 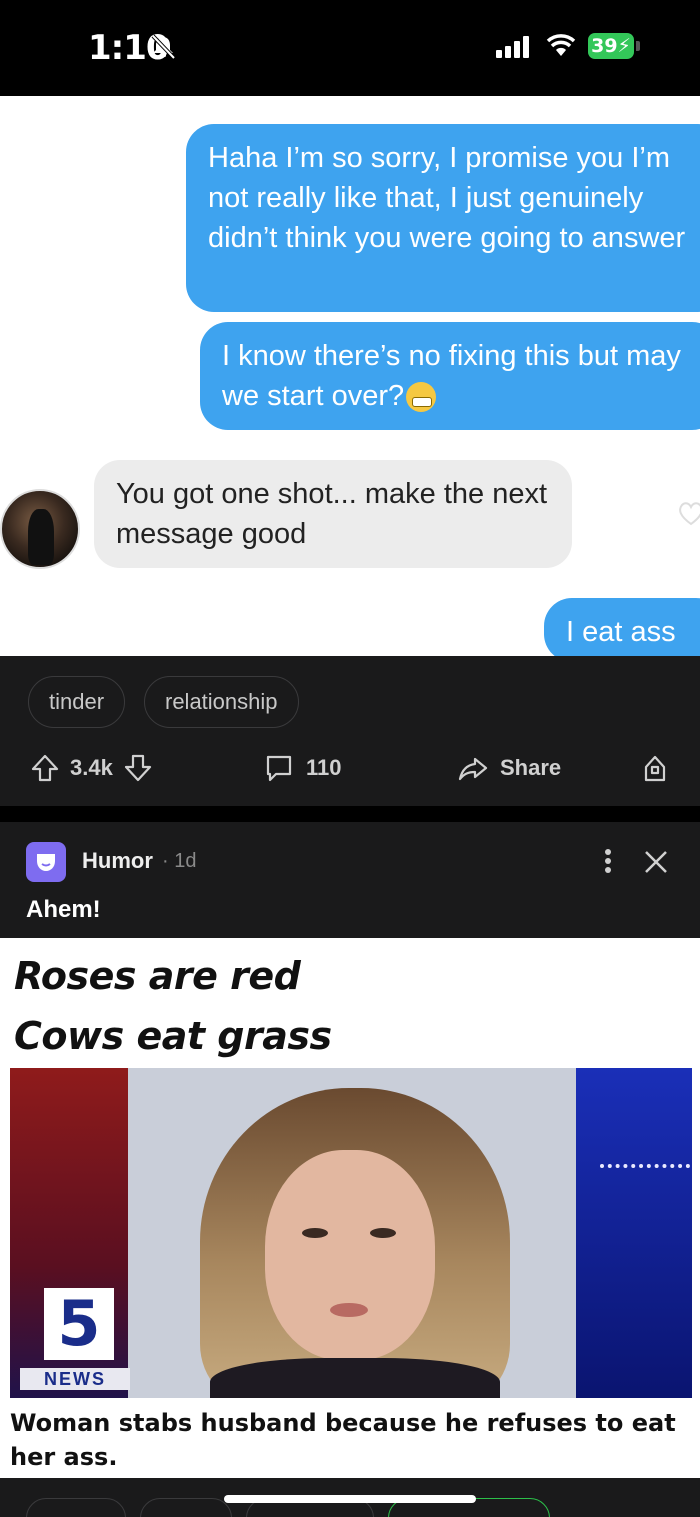 I want to click on comments-button: 110, so click(x=303, y=768).